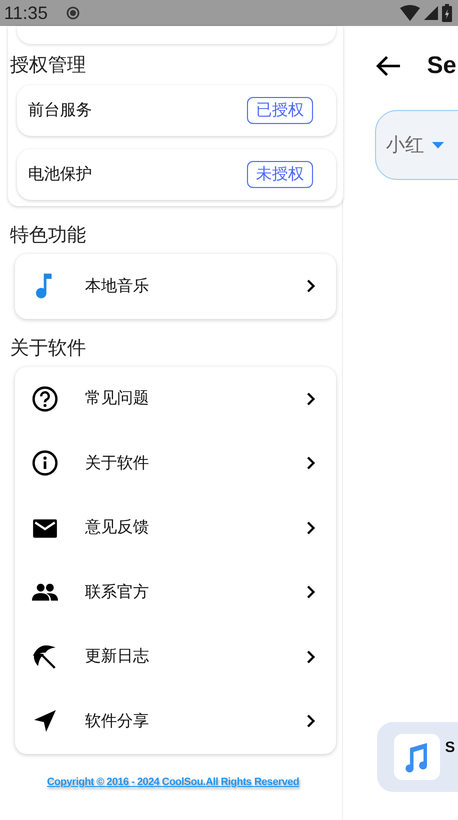 The width and height of the screenshot is (458, 820). What do you see at coordinates (45, 399) in the screenshot?
I see `help-icon` at bounding box center [45, 399].